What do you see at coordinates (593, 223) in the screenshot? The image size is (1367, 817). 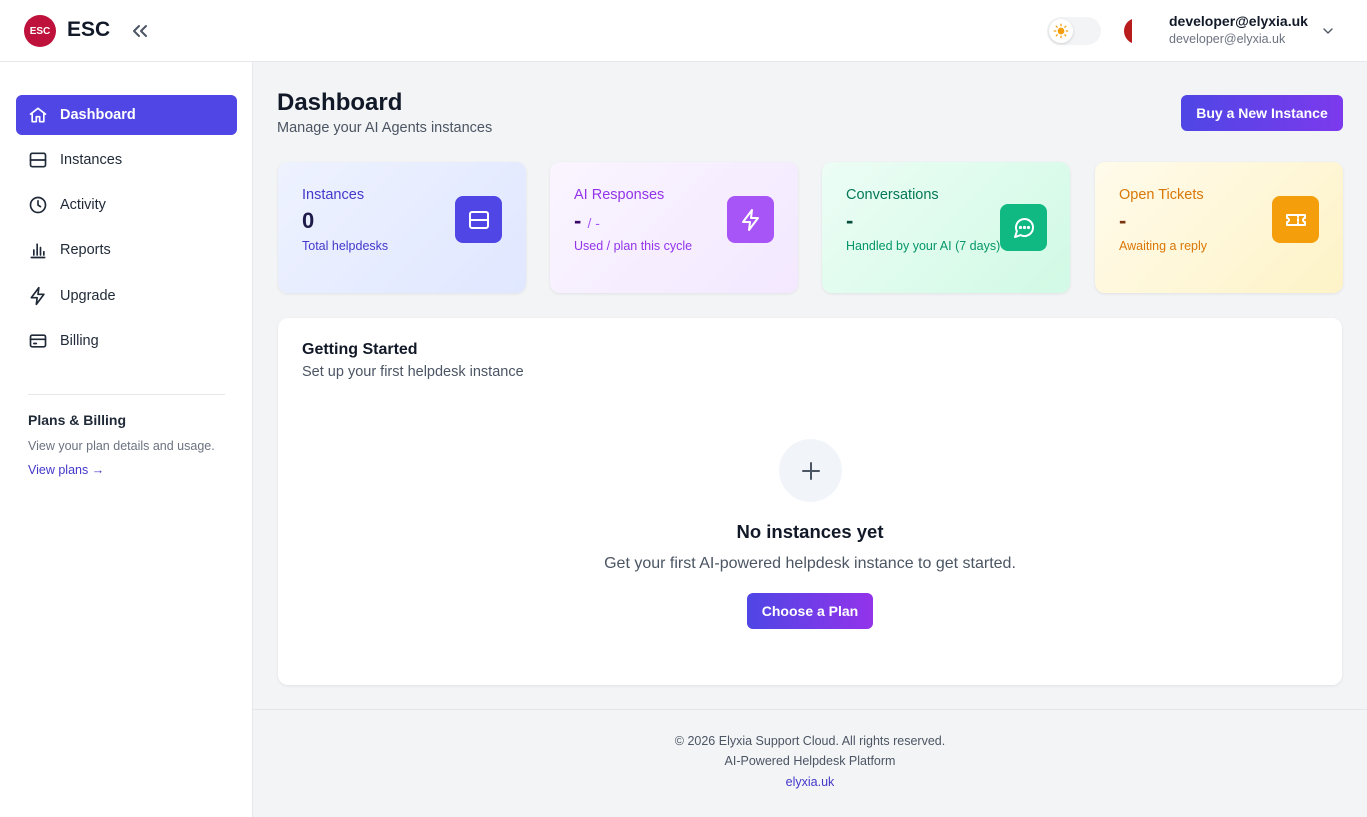 I see `stat-value-sub: / -` at bounding box center [593, 223].